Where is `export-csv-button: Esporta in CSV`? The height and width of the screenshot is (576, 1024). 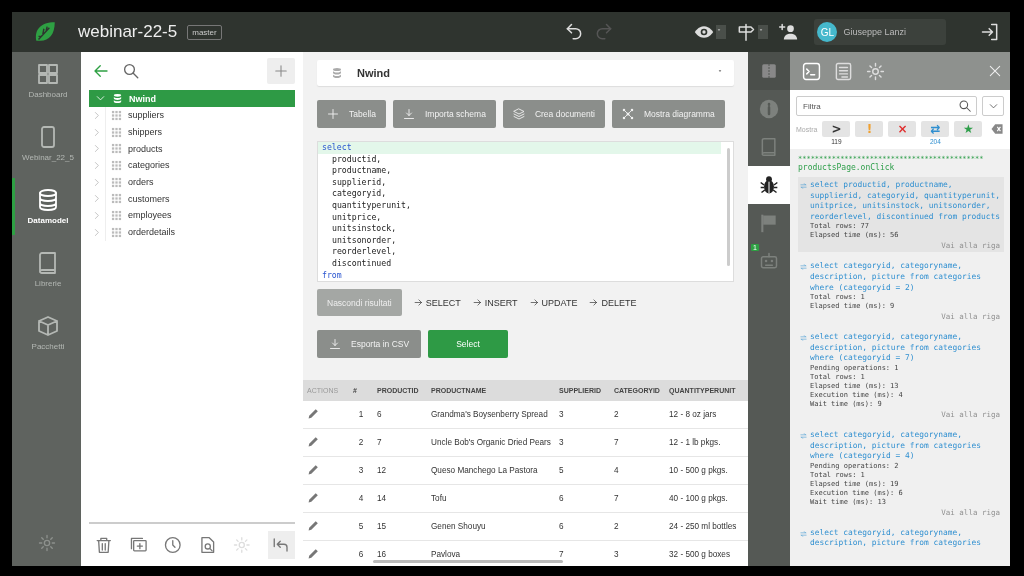
export-csv-button: Esporta in CSV is located at coordinates (369, 344).